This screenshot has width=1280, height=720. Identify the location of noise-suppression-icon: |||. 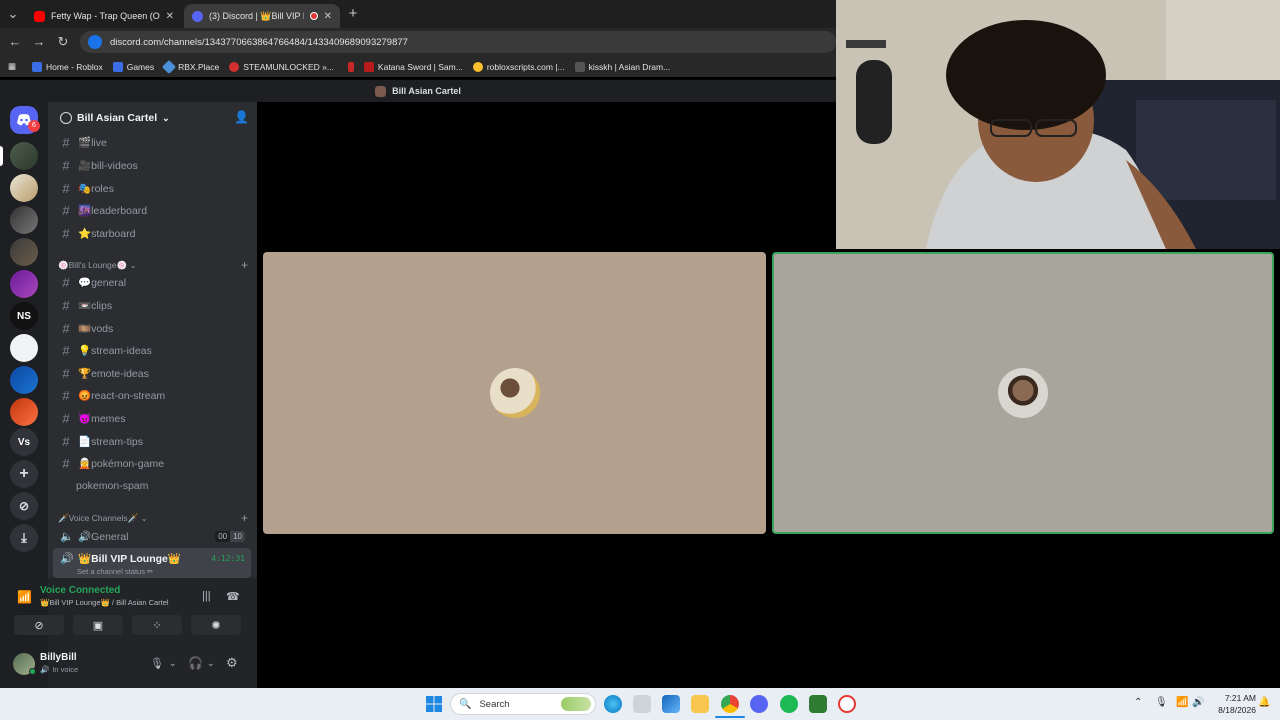
(206, 596).